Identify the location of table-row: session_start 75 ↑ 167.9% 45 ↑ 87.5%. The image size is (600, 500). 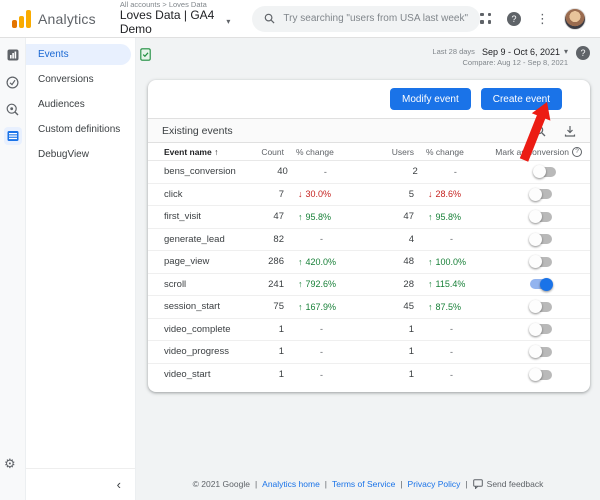
(369, 307).